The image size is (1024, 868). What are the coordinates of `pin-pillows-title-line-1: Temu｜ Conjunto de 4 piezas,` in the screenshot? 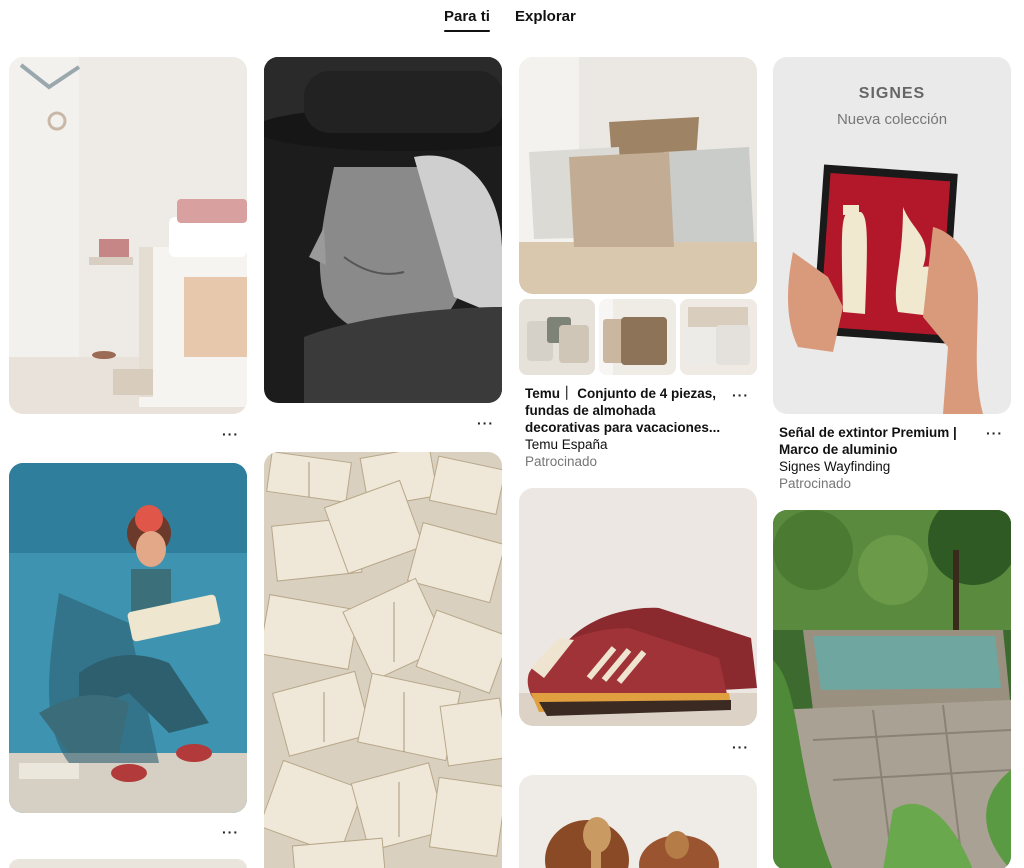 It's located at (621, 393).